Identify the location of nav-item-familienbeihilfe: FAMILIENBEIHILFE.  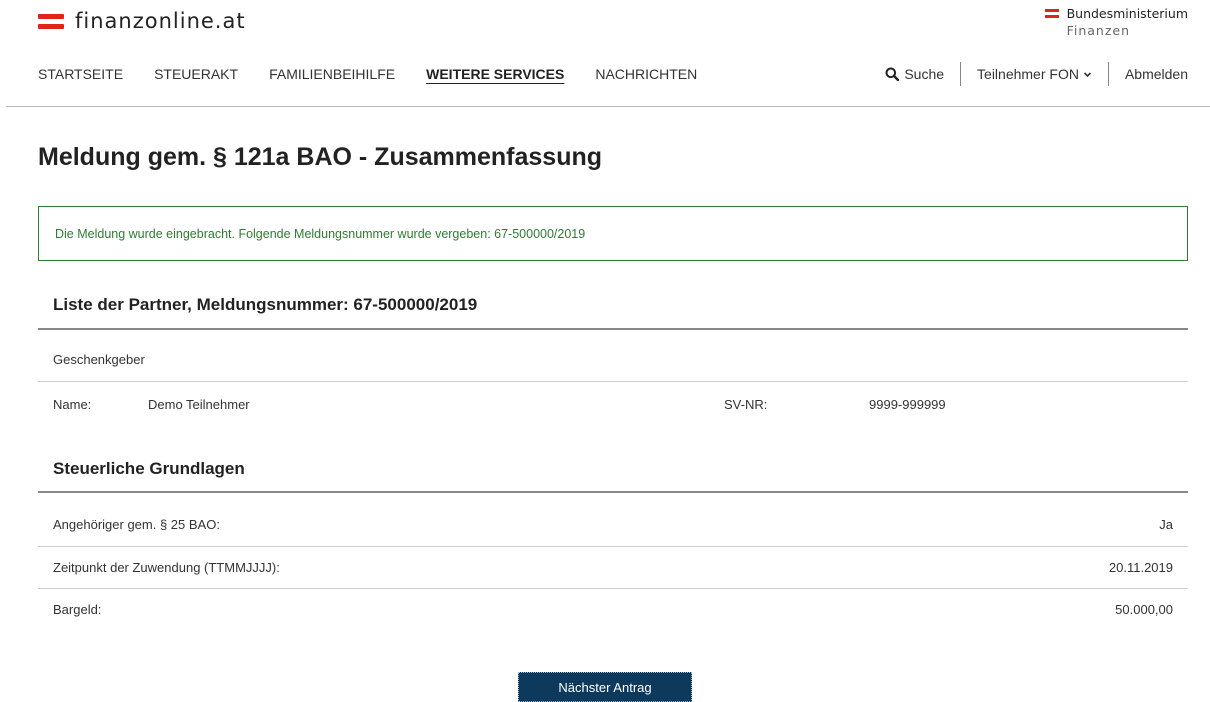
(332, 74).